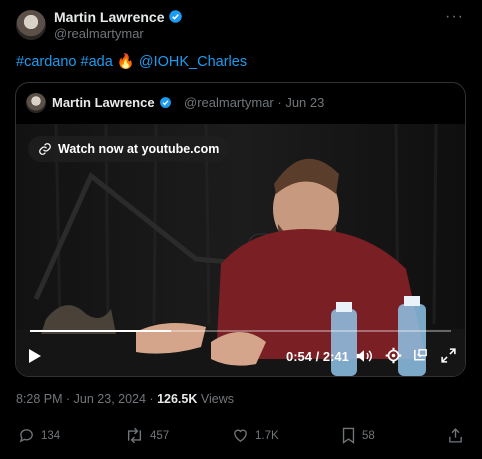 The width and height of the screenshot is (482, 459). Describe the element at coordinates (240, 435) in the screenshot. I see `heart-icon` at that location.